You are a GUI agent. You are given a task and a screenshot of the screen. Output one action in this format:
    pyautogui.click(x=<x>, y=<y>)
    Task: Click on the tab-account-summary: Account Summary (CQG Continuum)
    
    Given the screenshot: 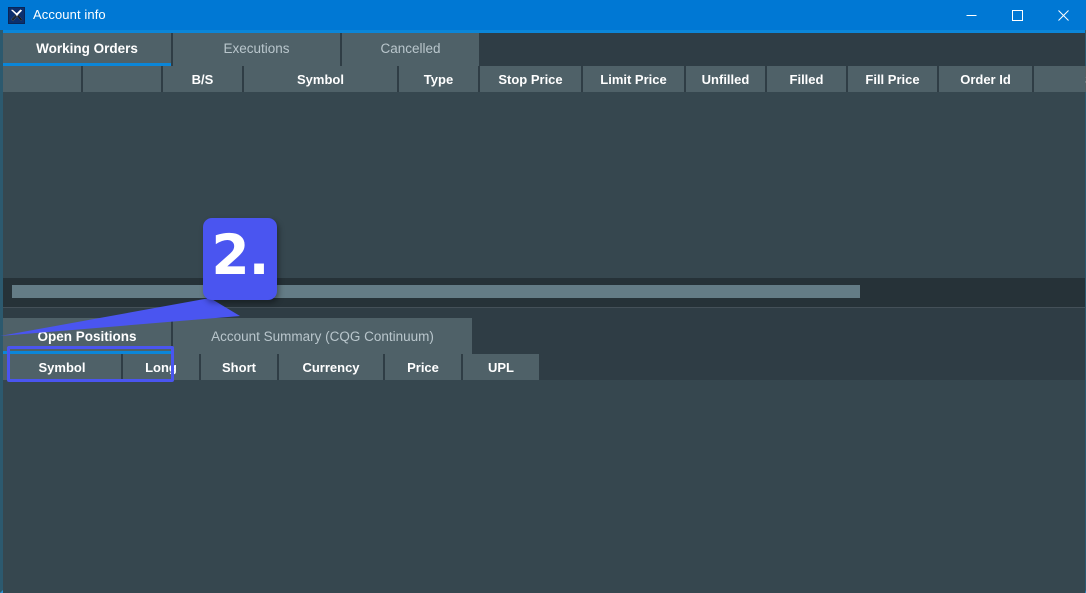 What is the action you would take?
    pyautogui.click(x=322, y=336)
    